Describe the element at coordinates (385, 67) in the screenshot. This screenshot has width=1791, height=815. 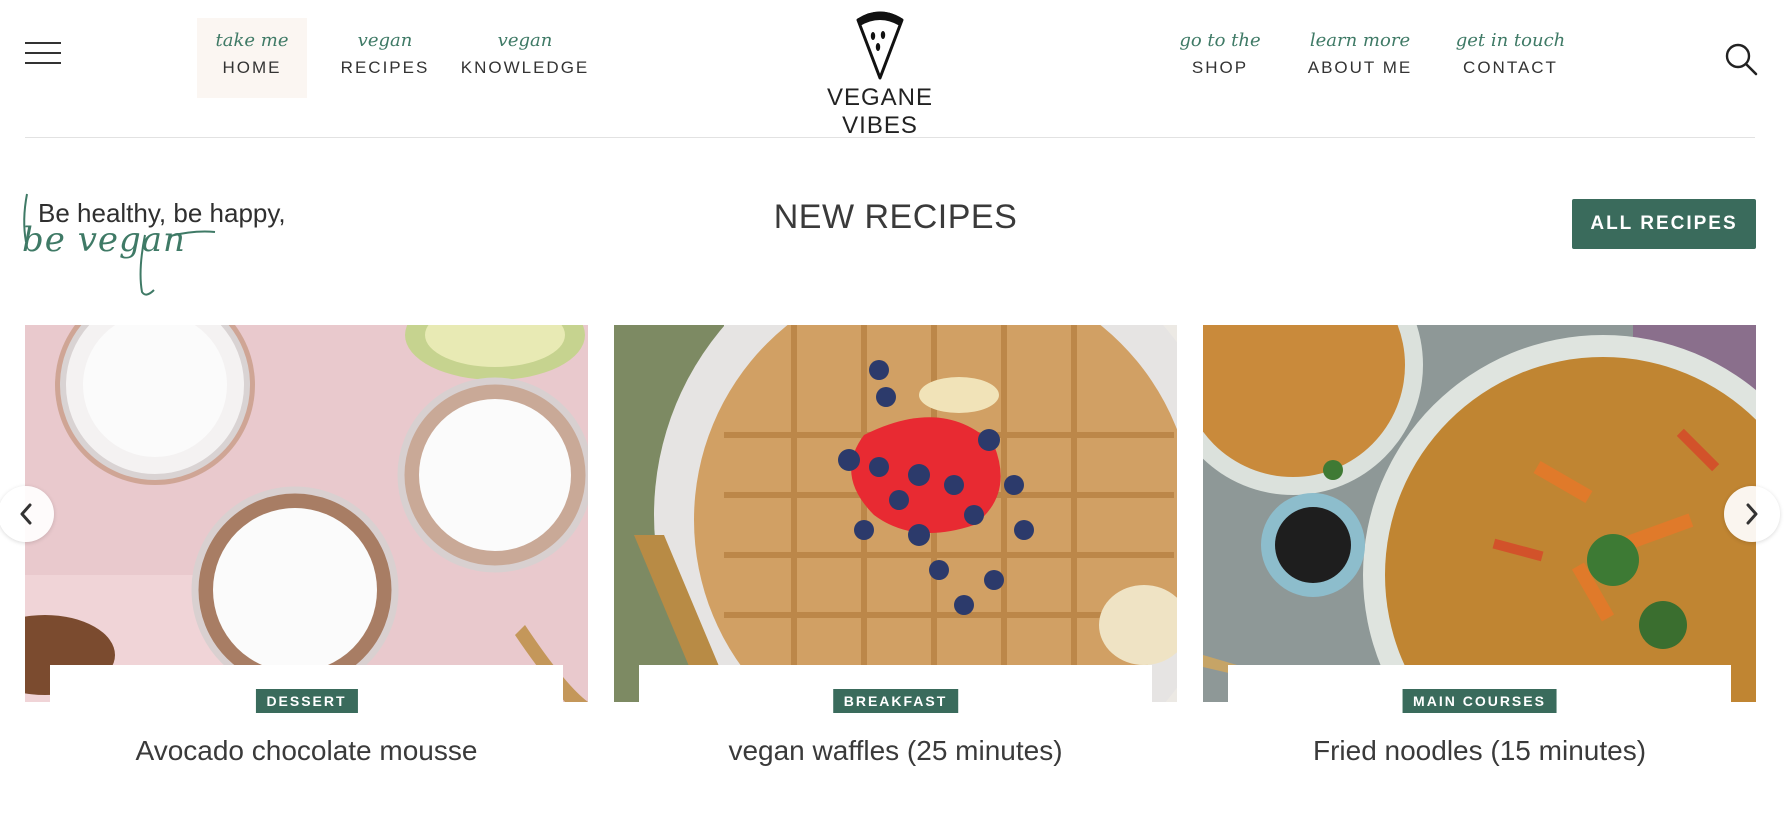
I see `nav-recipes-label: RECIPES` at that location.